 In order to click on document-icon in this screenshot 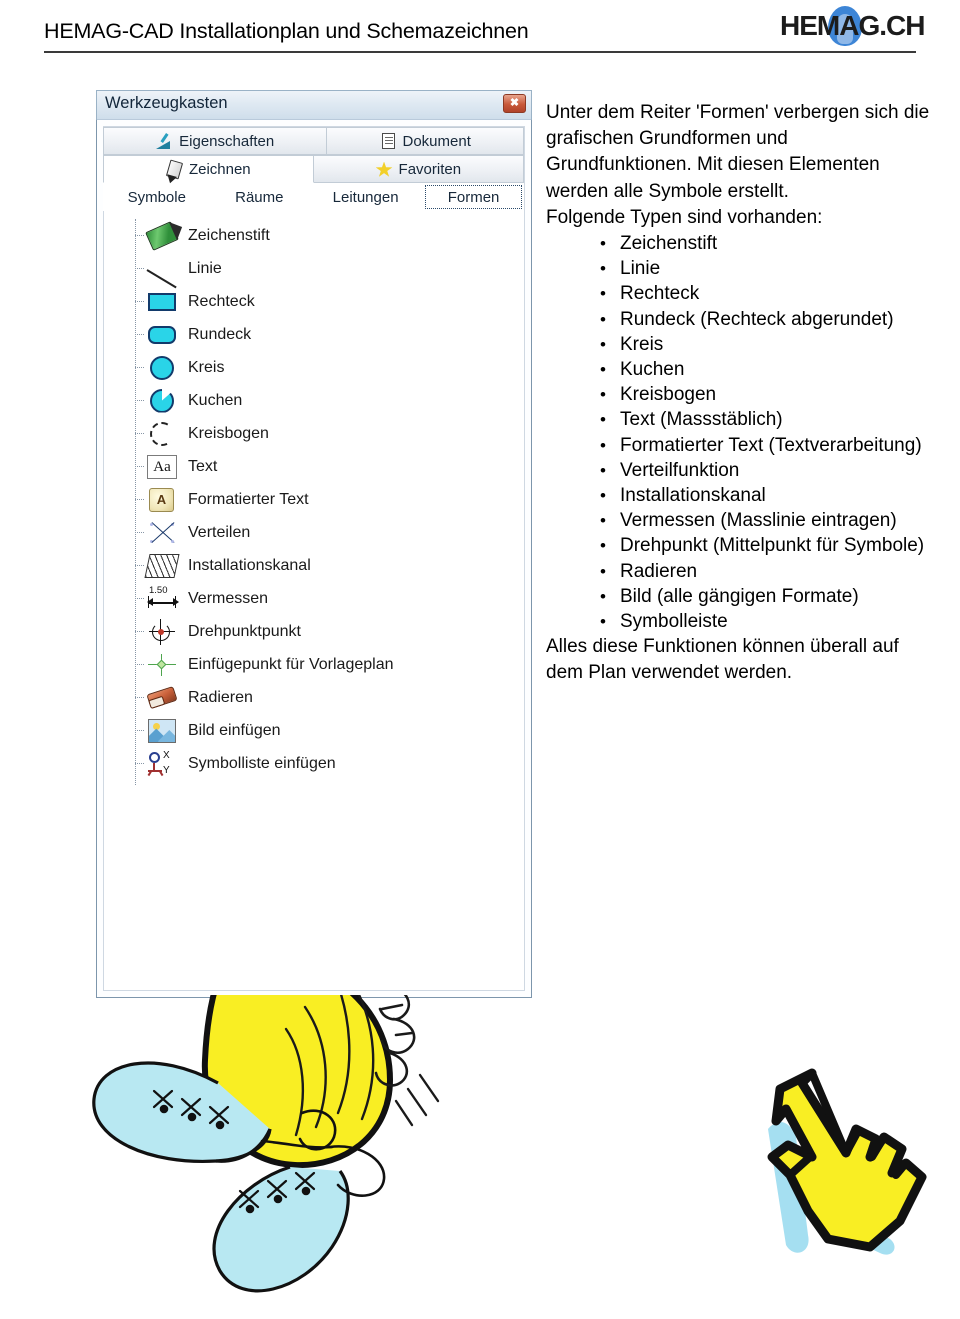, I will do `click(388, 141)`.